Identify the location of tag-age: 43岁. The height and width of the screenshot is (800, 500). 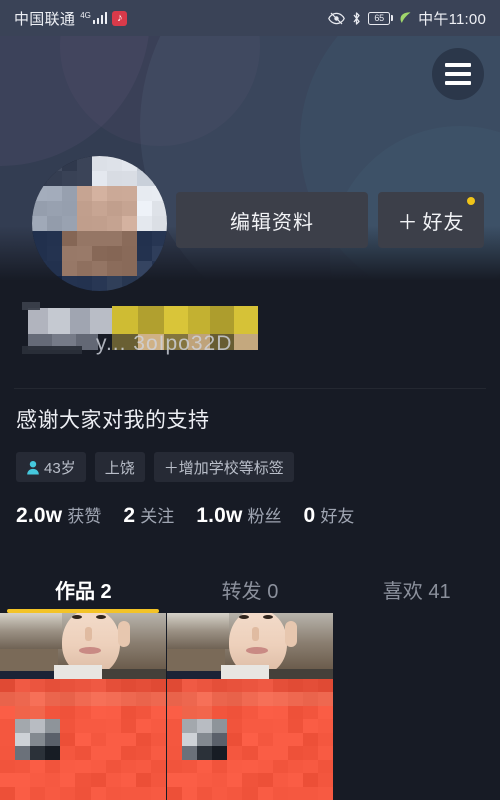
(51, 467).